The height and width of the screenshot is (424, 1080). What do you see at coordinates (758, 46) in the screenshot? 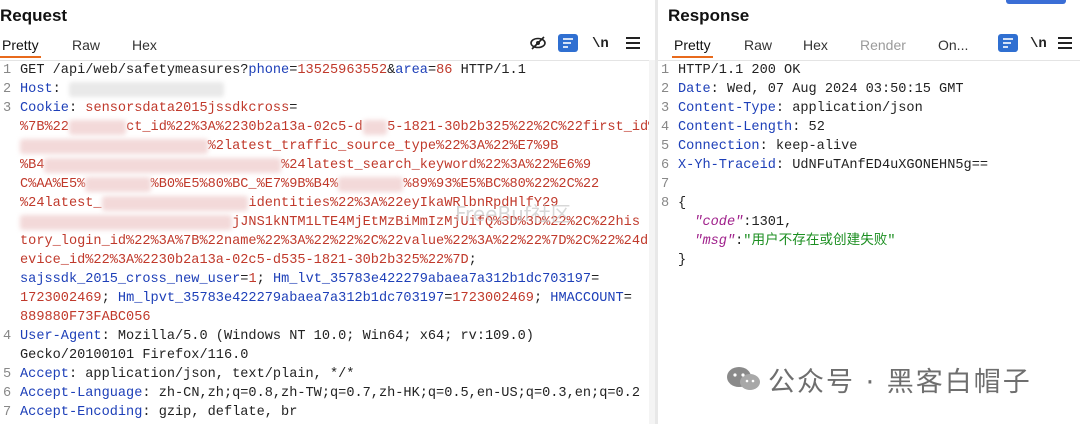
I see `response-tab-raw: Raw` at bounding box center [758, 46].